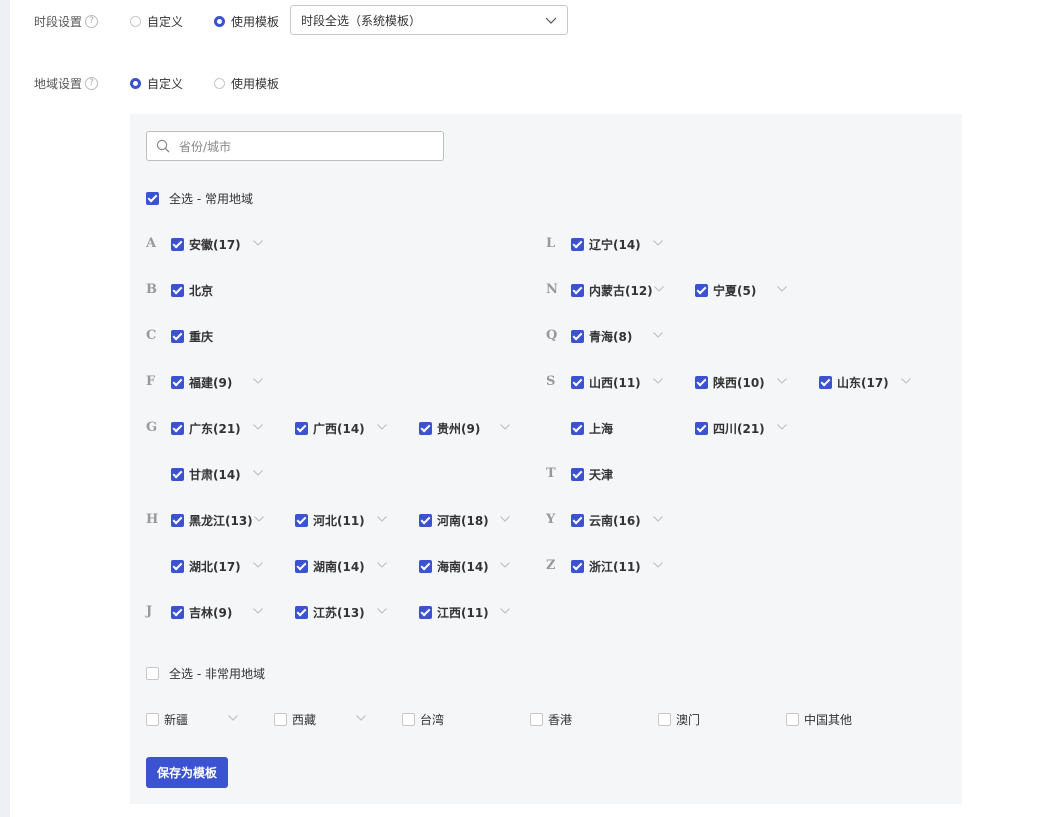 Image resolution: width=1056 pixels, height=817 pixels. What do you see at coordinates (192, 336) in the screenshot?
I see `province-item: 重庆` at bounding box center [192, 336].